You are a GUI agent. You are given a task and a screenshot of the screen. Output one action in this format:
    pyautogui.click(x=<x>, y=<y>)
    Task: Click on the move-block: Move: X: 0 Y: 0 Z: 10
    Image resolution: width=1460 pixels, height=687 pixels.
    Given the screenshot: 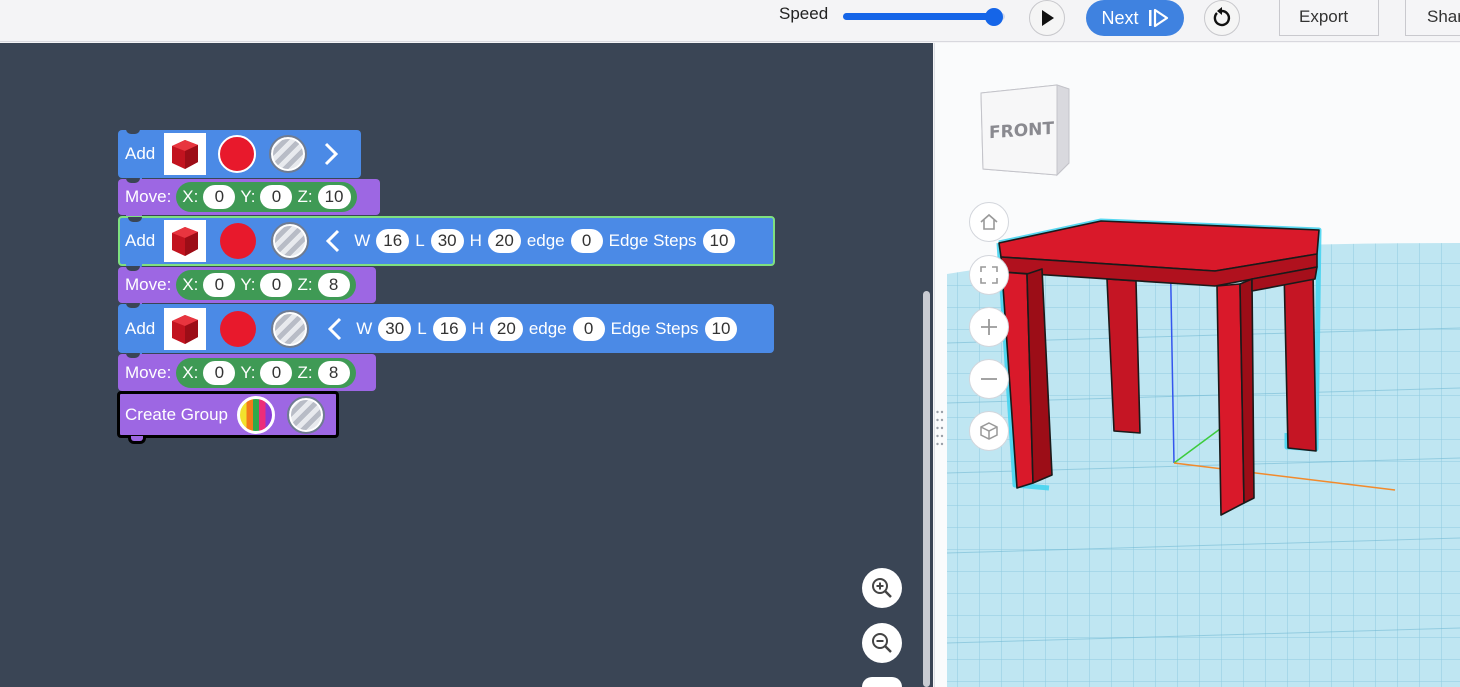 What is the action you would take?
    pyautogui.click(x=249, y=199)
    